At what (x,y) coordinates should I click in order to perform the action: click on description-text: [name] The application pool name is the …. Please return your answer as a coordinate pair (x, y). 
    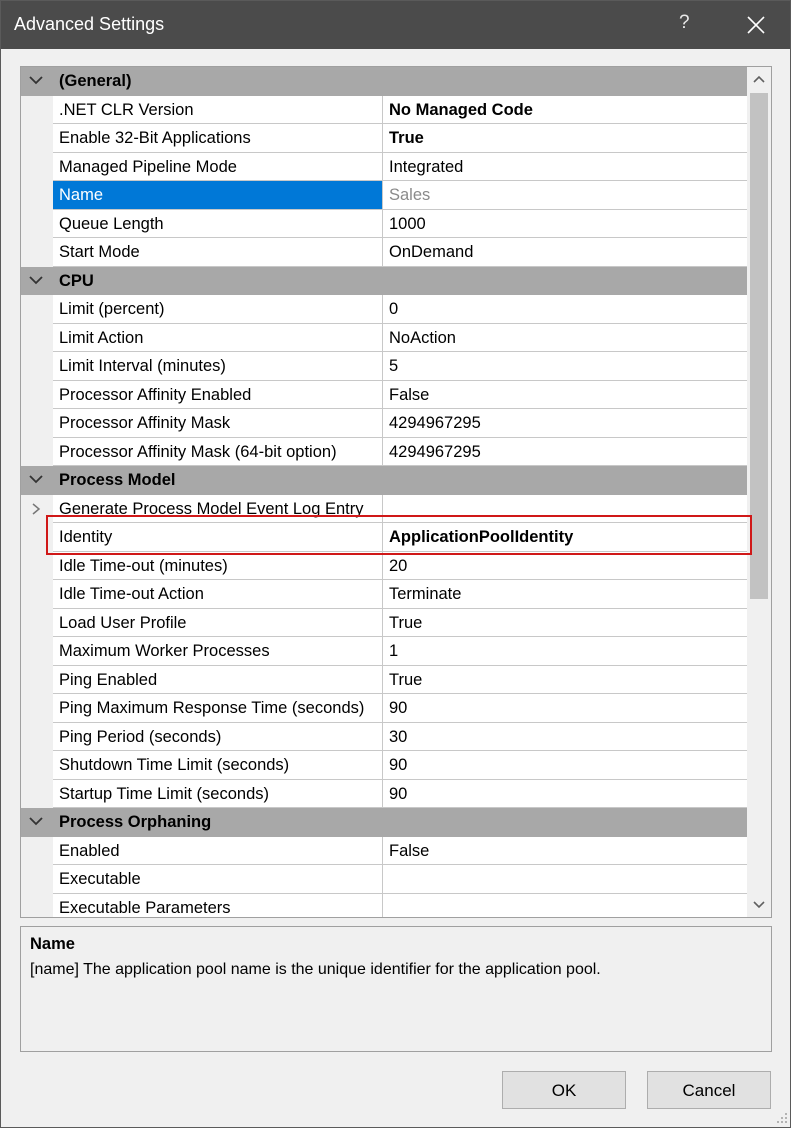
    Looking at the image, I should click on (315, 969).